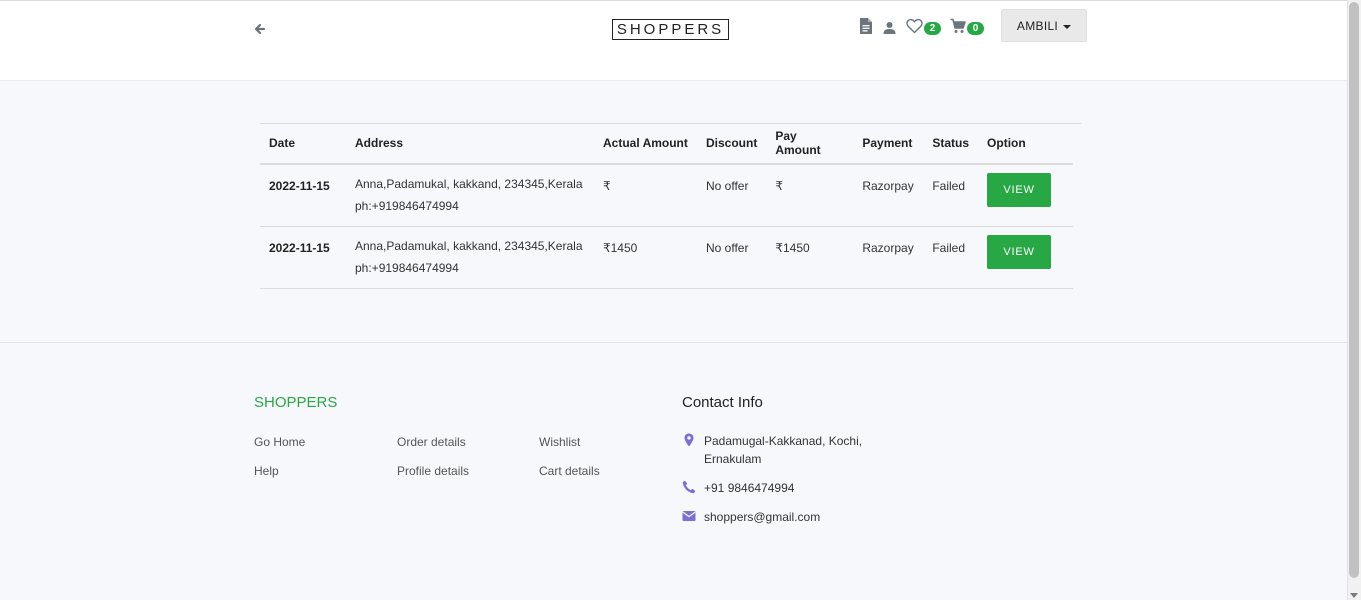 The width and height of the screenshot is (1361, 600). Describe the element at coordinates (266, 471) in the screenshot. I see `footer-link-help: Help` at that location.